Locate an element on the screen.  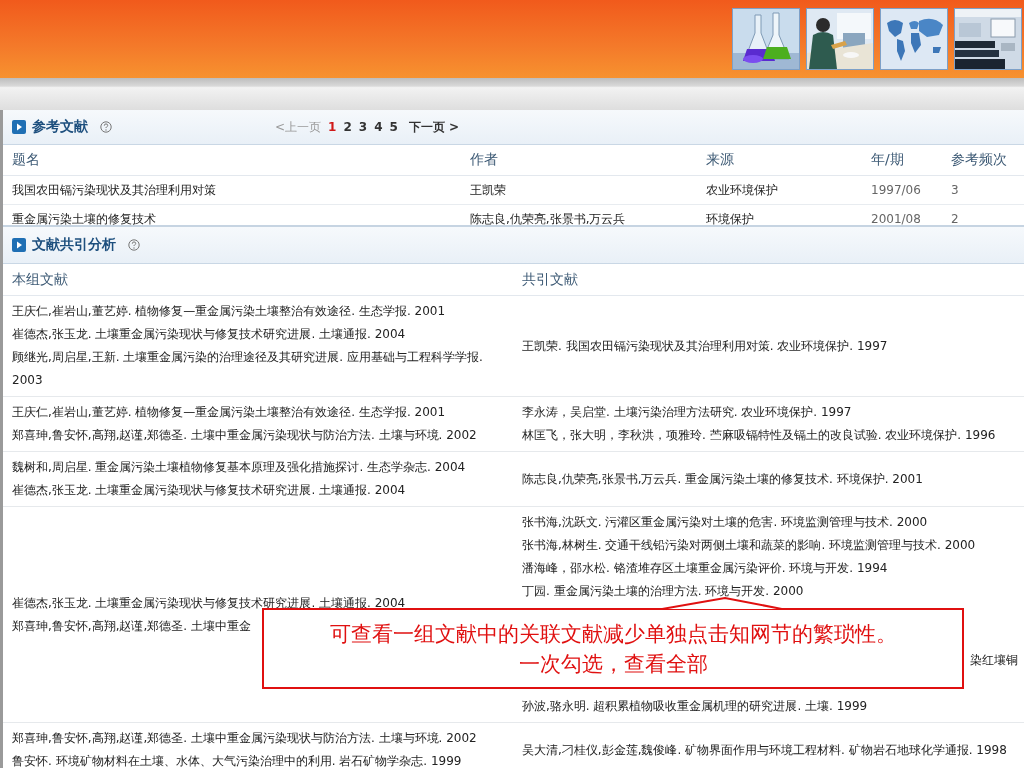
table-cell-text: 农业环境保护 is located at coordinates (742, 190).